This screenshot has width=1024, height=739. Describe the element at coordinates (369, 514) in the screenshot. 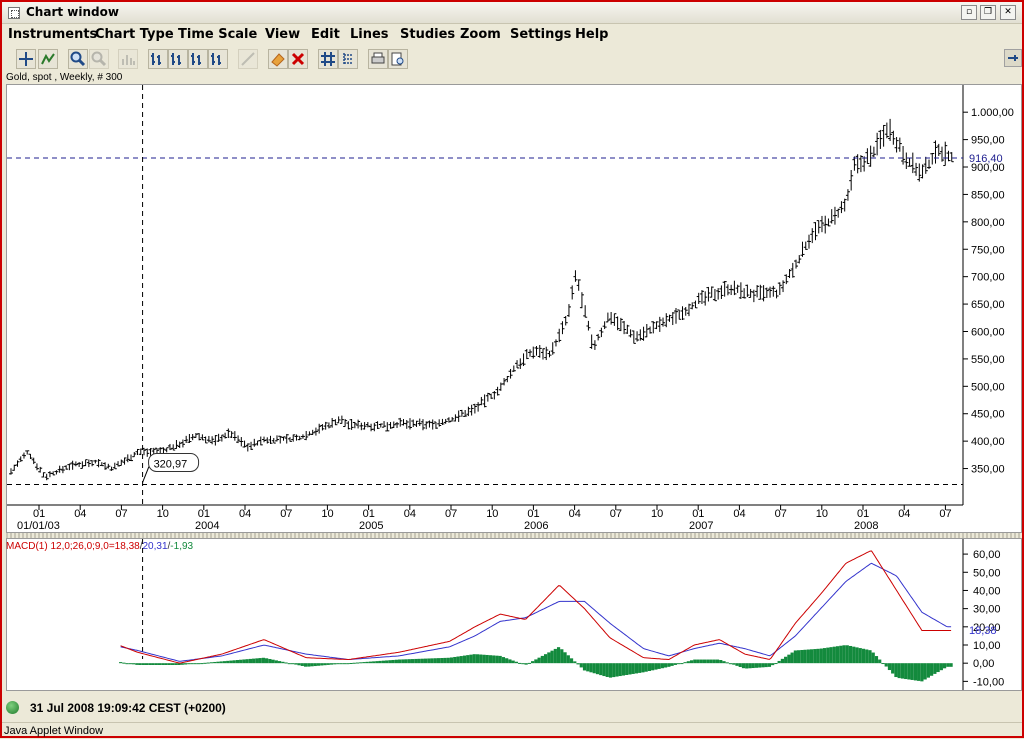

I see `x-tick-label: 01` at that location.